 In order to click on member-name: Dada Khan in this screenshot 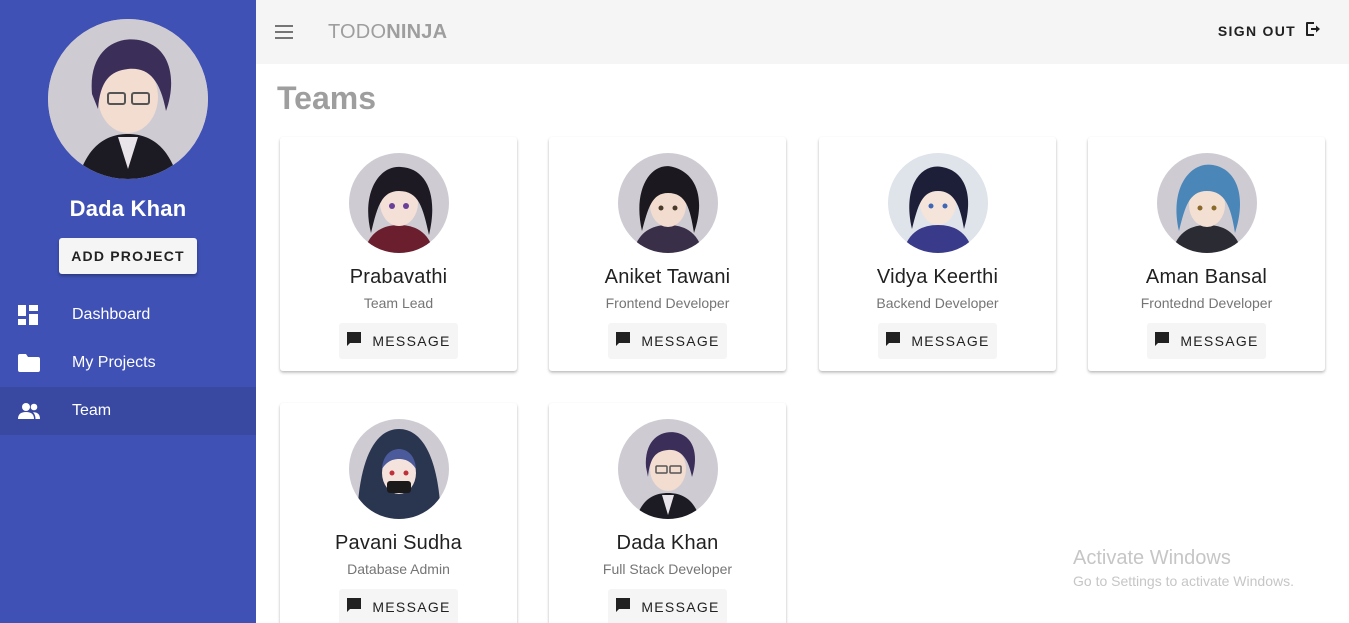, I will do `click(667, 543)`.